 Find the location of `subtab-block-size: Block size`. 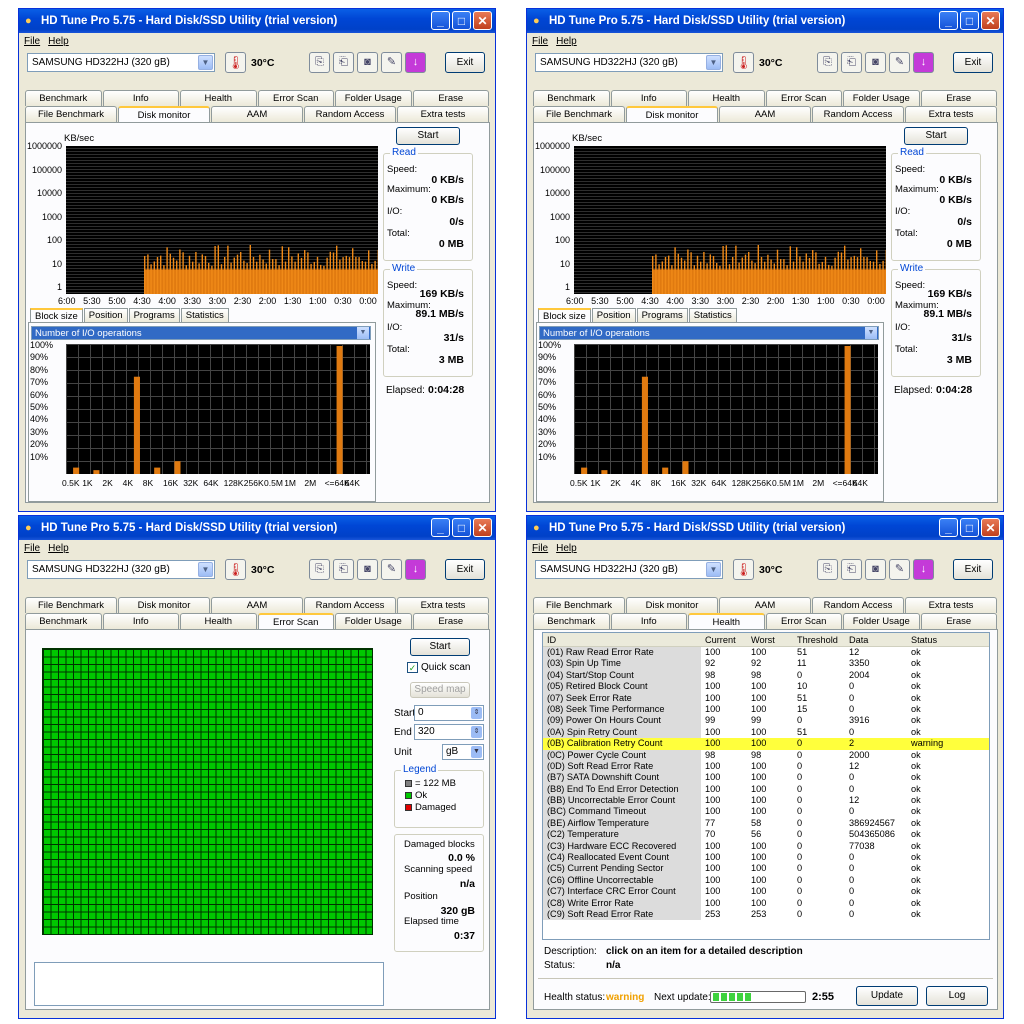

subtab-block-size: Block size is located at coordinates (564, 315).